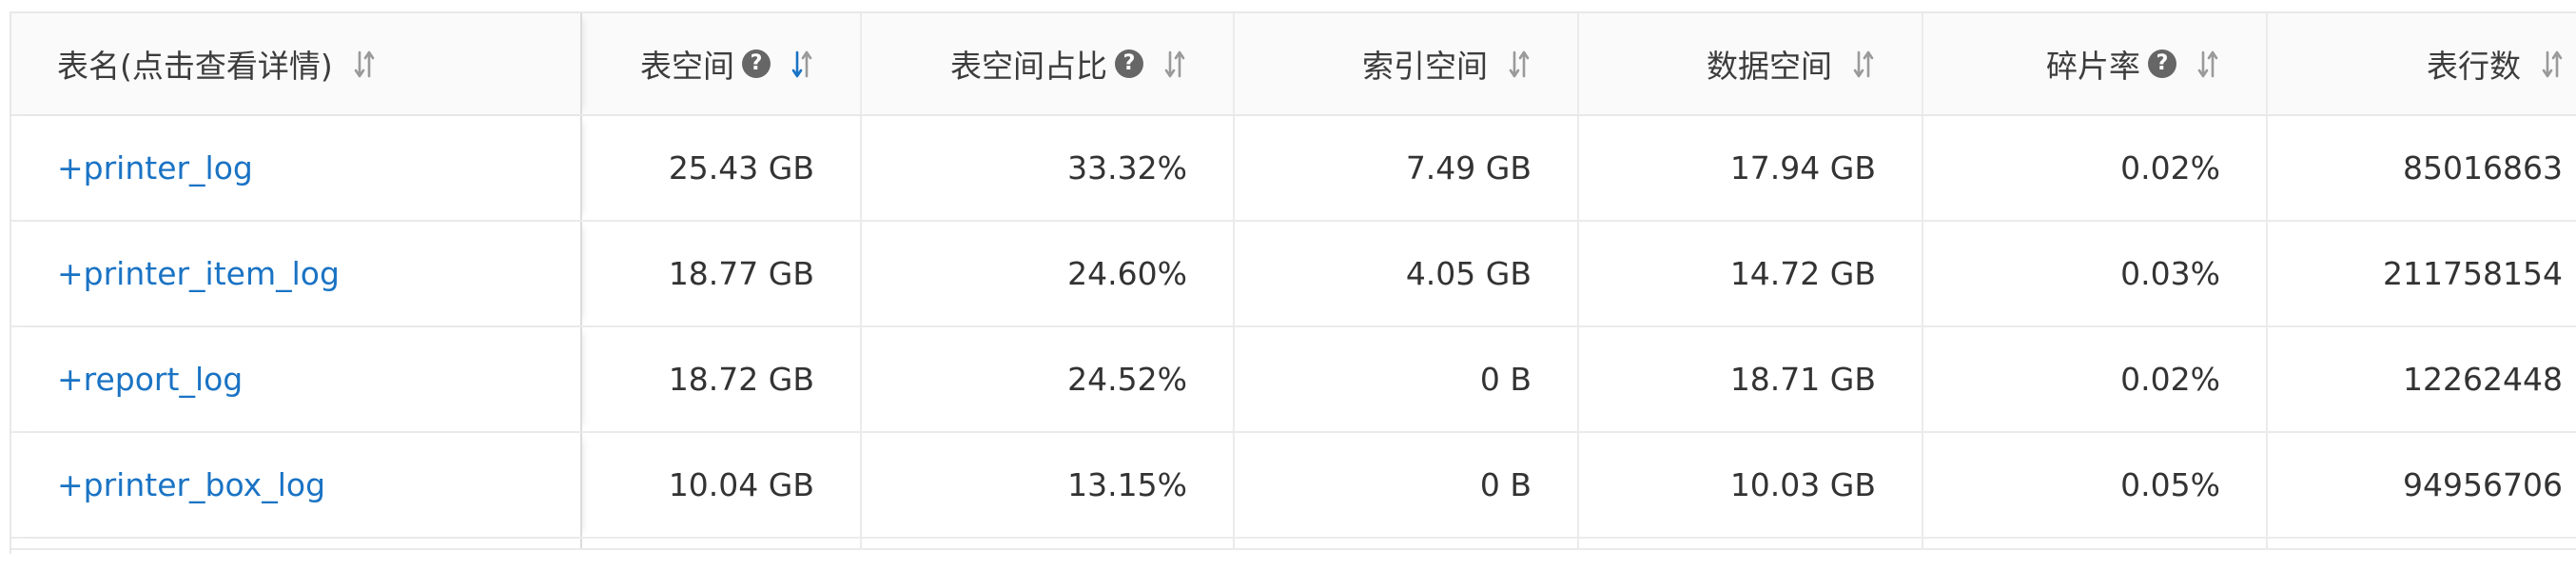  What do you see at coordinates (191, 484) in the screenshot?
I see `table-name-link: +printer_box_log` at bounding box center [191, 484].